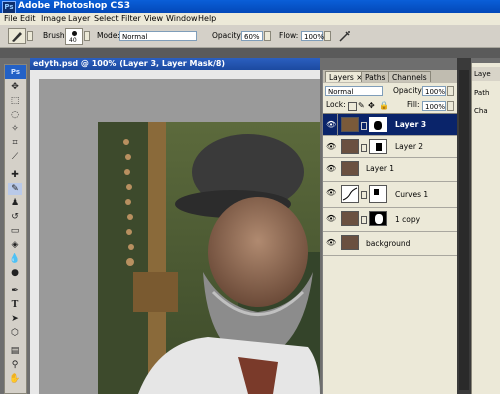  I want to click on docked-paths-label: Path, so click(481, 93).